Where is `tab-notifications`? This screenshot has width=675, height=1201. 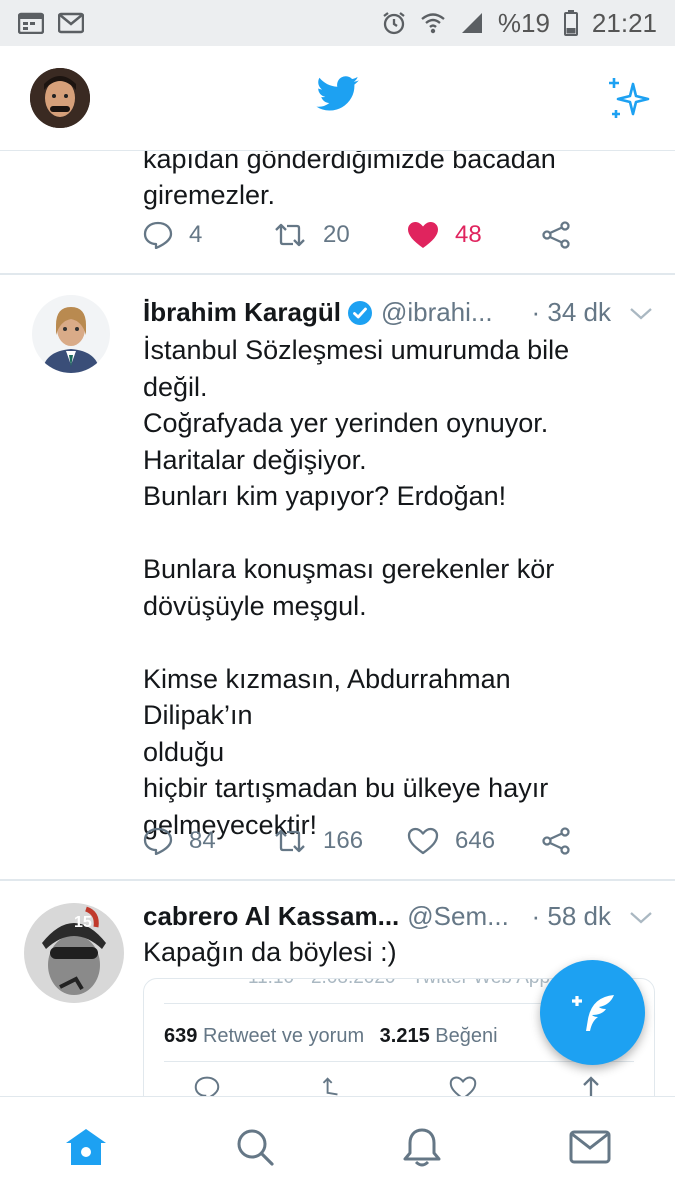 tab-notifications is located at coordinates (422, 1149).